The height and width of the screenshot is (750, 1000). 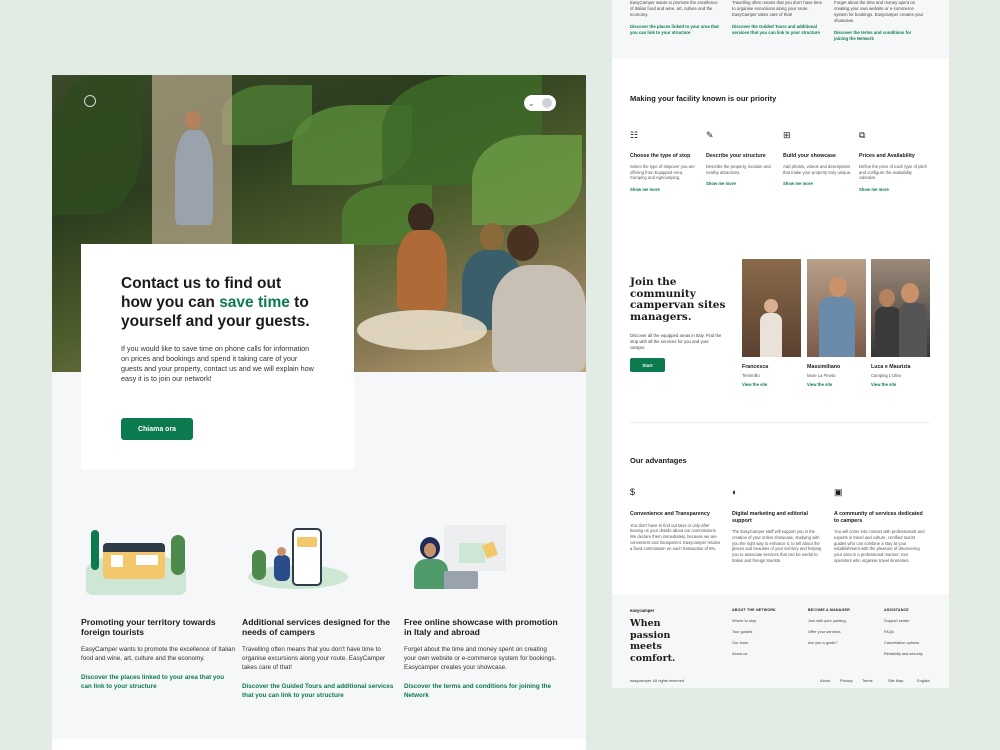 I want to click on footer-link: Our tours, so click(x=762, y=642).